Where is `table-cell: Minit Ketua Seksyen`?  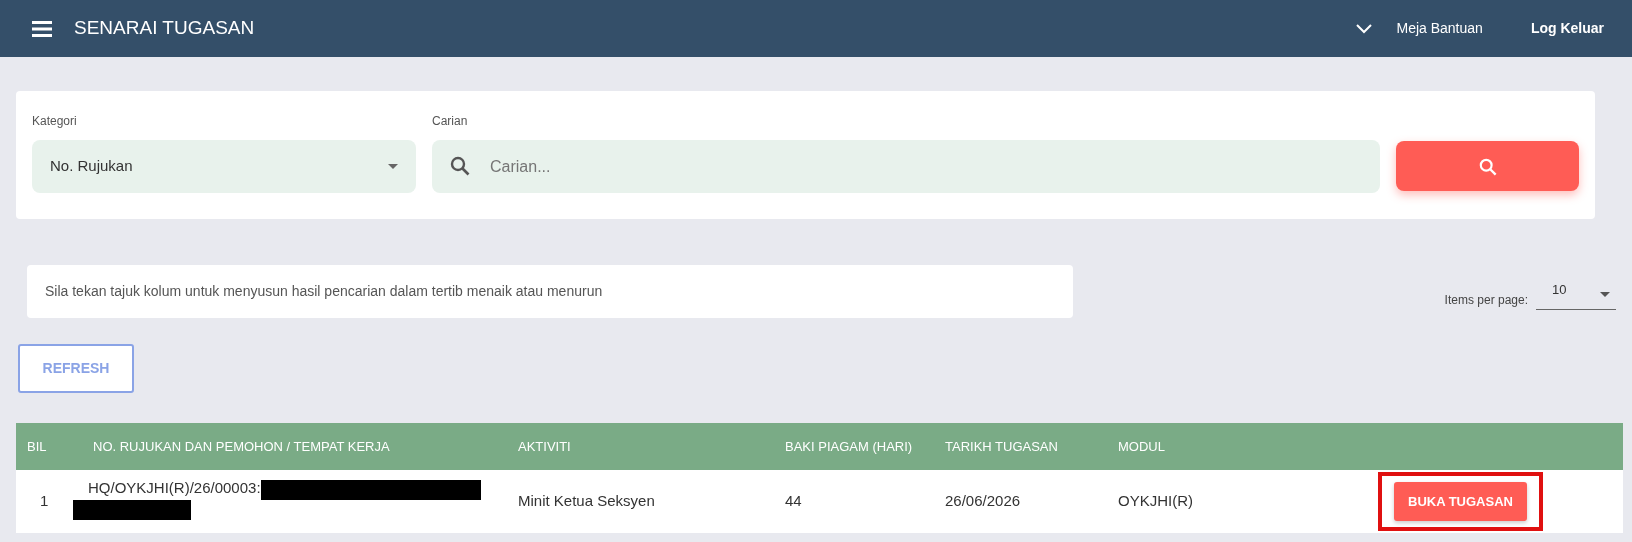 table-cell: Minit Ketua Seksyen is located at coordinates (586, 501).